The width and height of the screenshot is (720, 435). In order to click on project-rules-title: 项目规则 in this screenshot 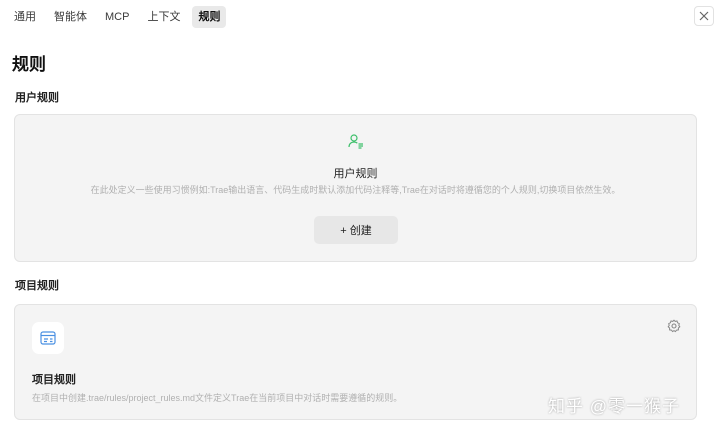, I will do `click(54, 380)`.